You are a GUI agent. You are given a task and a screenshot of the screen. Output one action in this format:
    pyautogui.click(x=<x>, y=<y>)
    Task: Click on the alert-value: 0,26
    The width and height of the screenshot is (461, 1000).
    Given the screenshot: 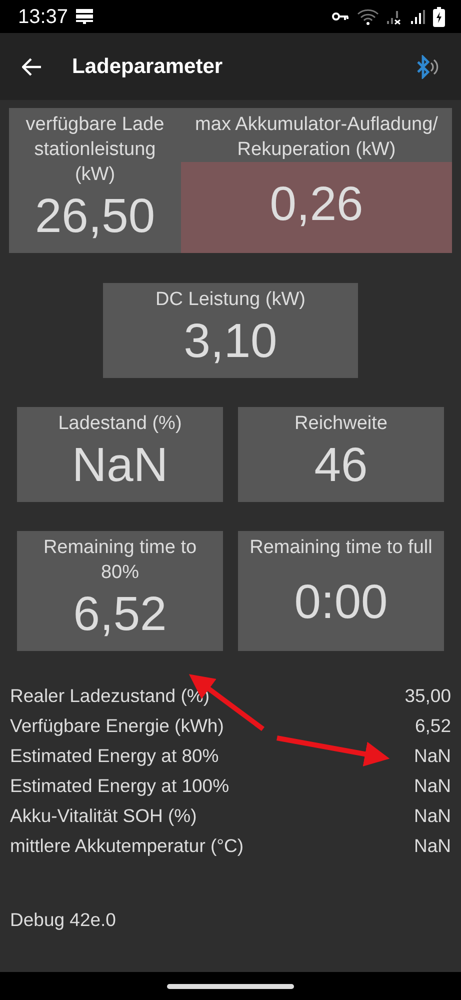 What is the action you would take?
    pyautogui.click(x=316, y=207)
    